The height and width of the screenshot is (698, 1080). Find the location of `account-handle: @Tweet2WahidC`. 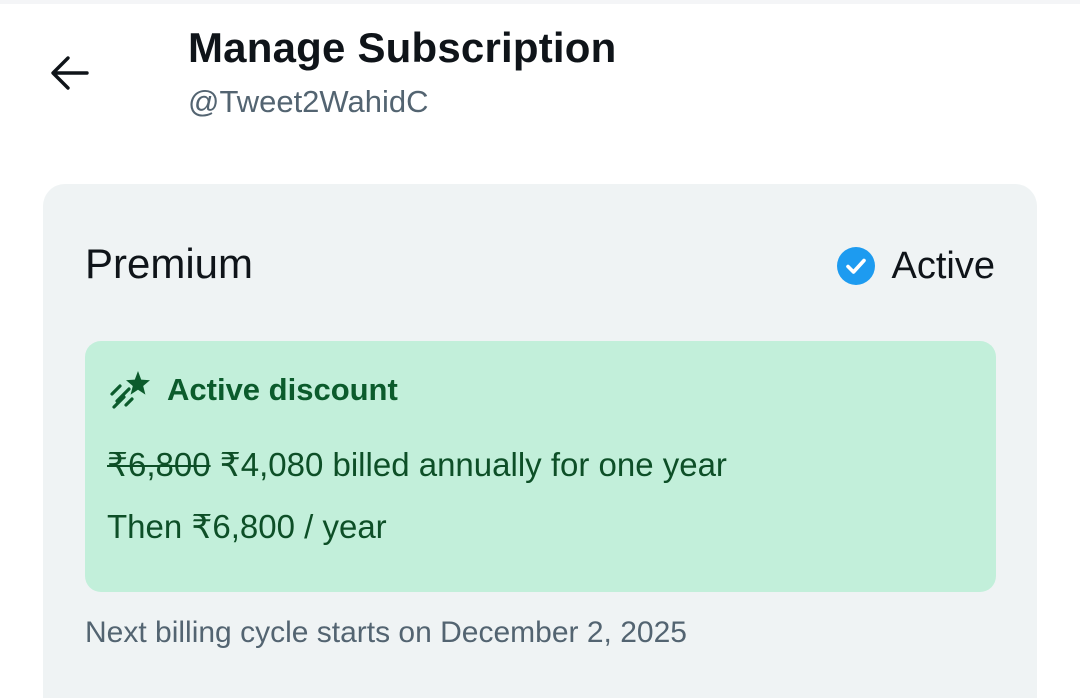

account-handle: @Tweet2WahidC is located at coordinates (308, 101).